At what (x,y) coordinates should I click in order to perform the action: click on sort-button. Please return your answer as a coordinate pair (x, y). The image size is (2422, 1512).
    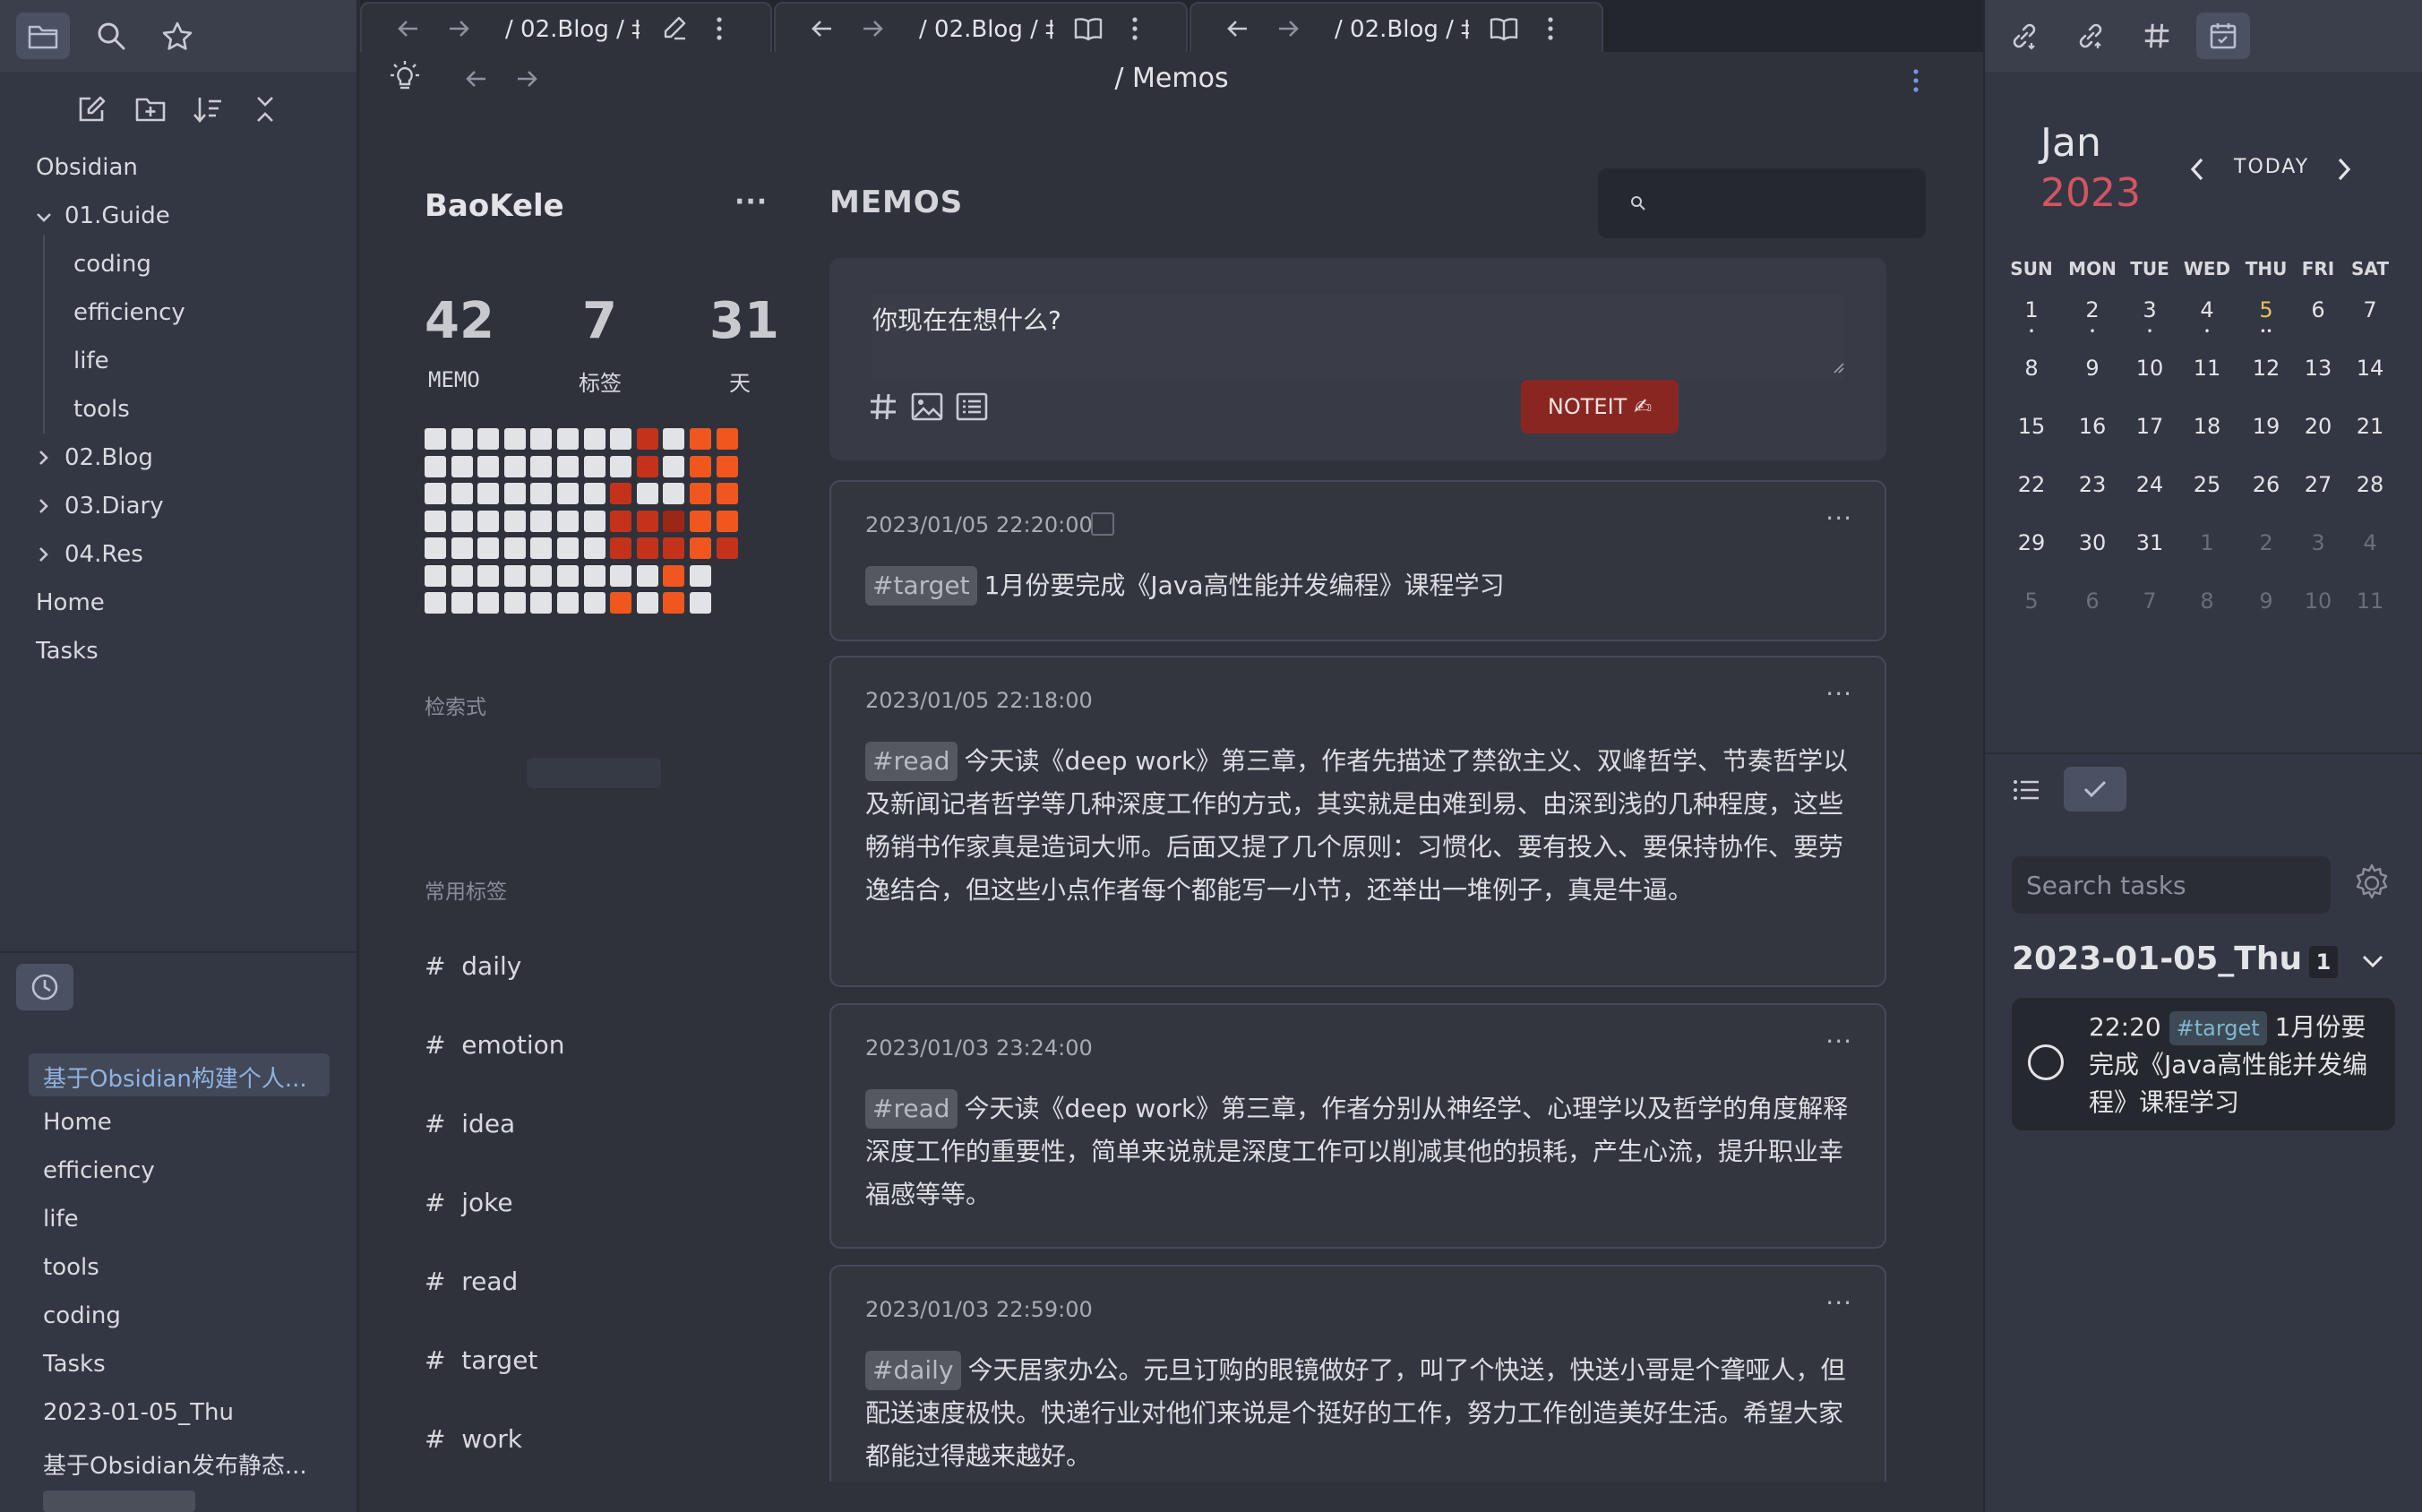
    Looking at the image, I should click on (208, 110).